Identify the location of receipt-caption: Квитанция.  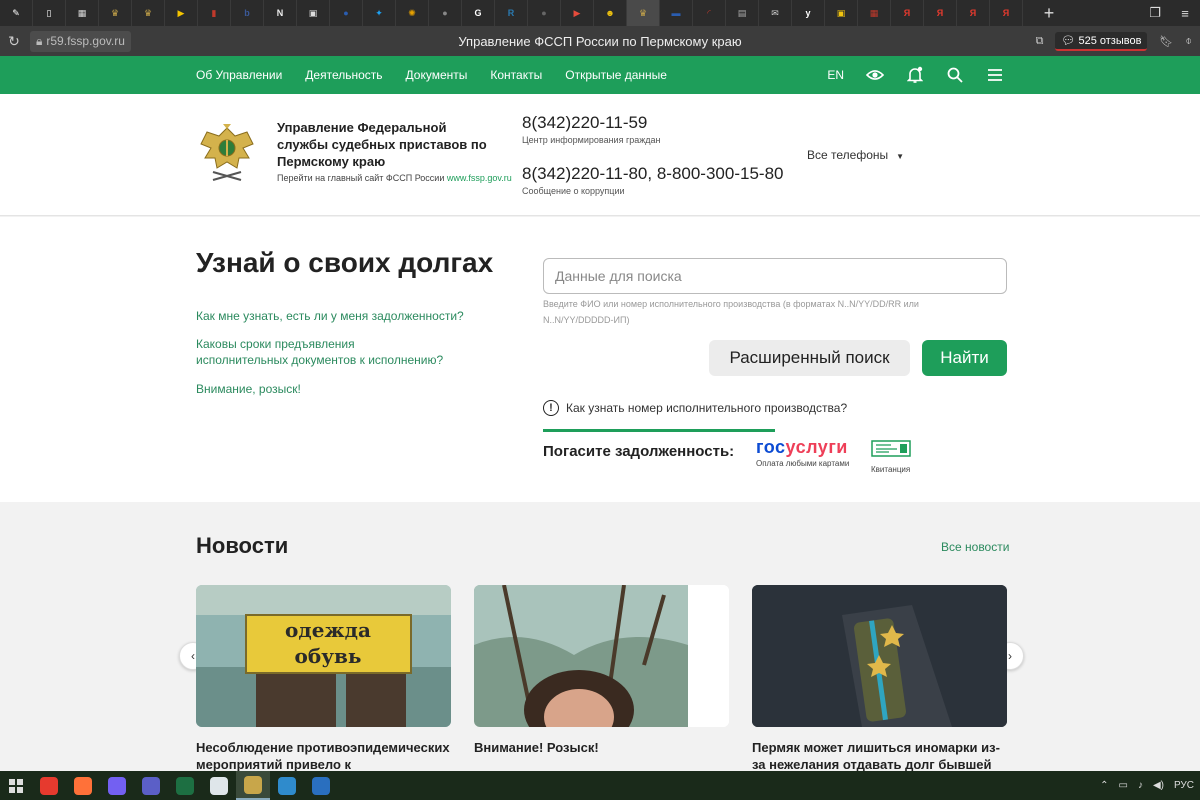
(891, 469).